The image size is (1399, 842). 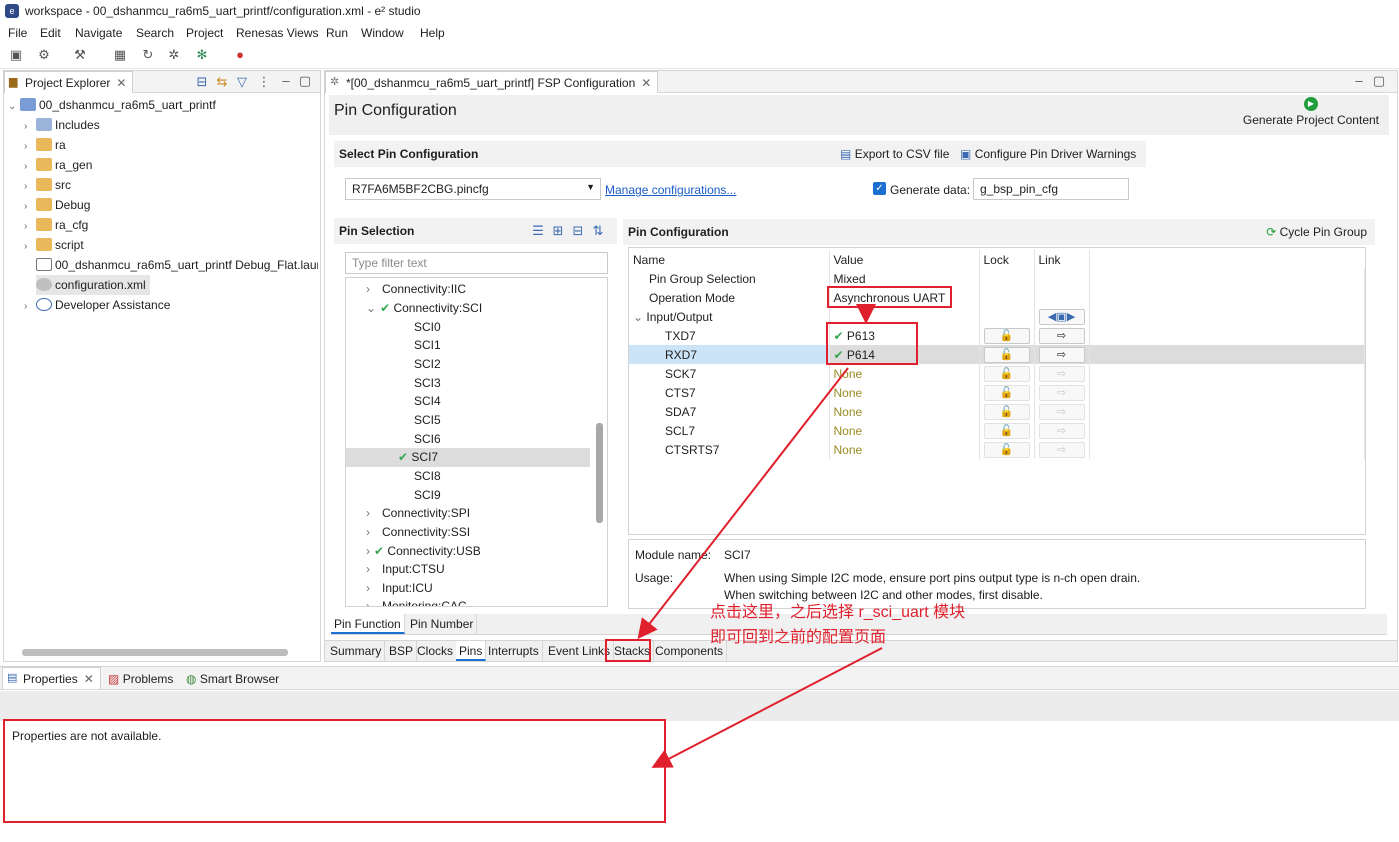 What do you see at coordinates (798, 637) in the screenshot?
I see `annotation-line-2: 即可回到之前的配置页面` at bounding box center [798, 637].